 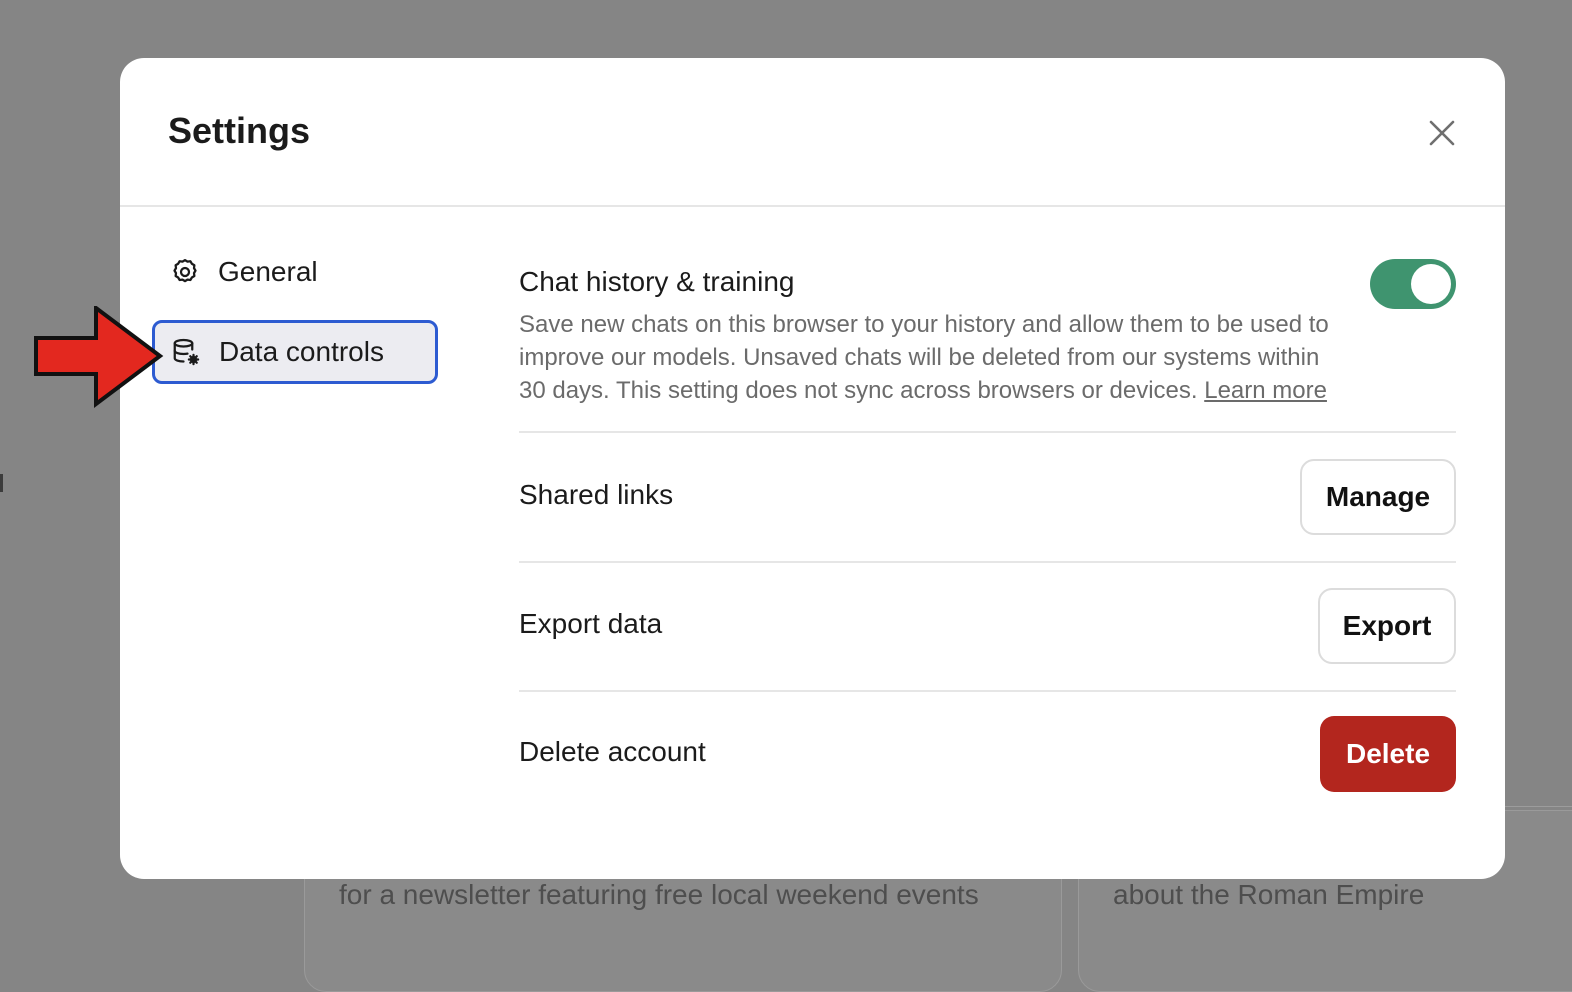 I want to click on sidebar-item-label: Data controls, so click(x=301, y=351).